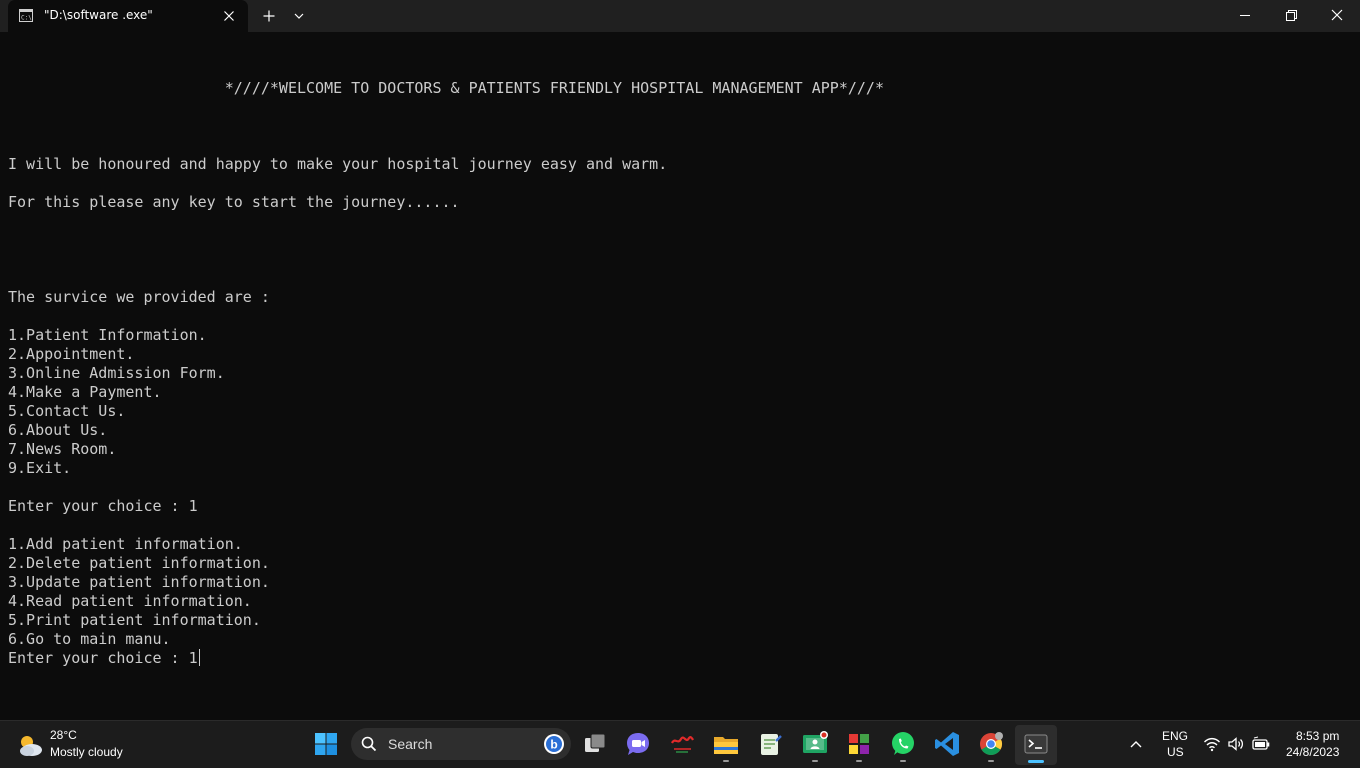 Image resolution: width=1360 pixels, height=768 pixels. Describe the element at coordinates (947, 744) in the screenshot. I see `vscode-icon` at that location.